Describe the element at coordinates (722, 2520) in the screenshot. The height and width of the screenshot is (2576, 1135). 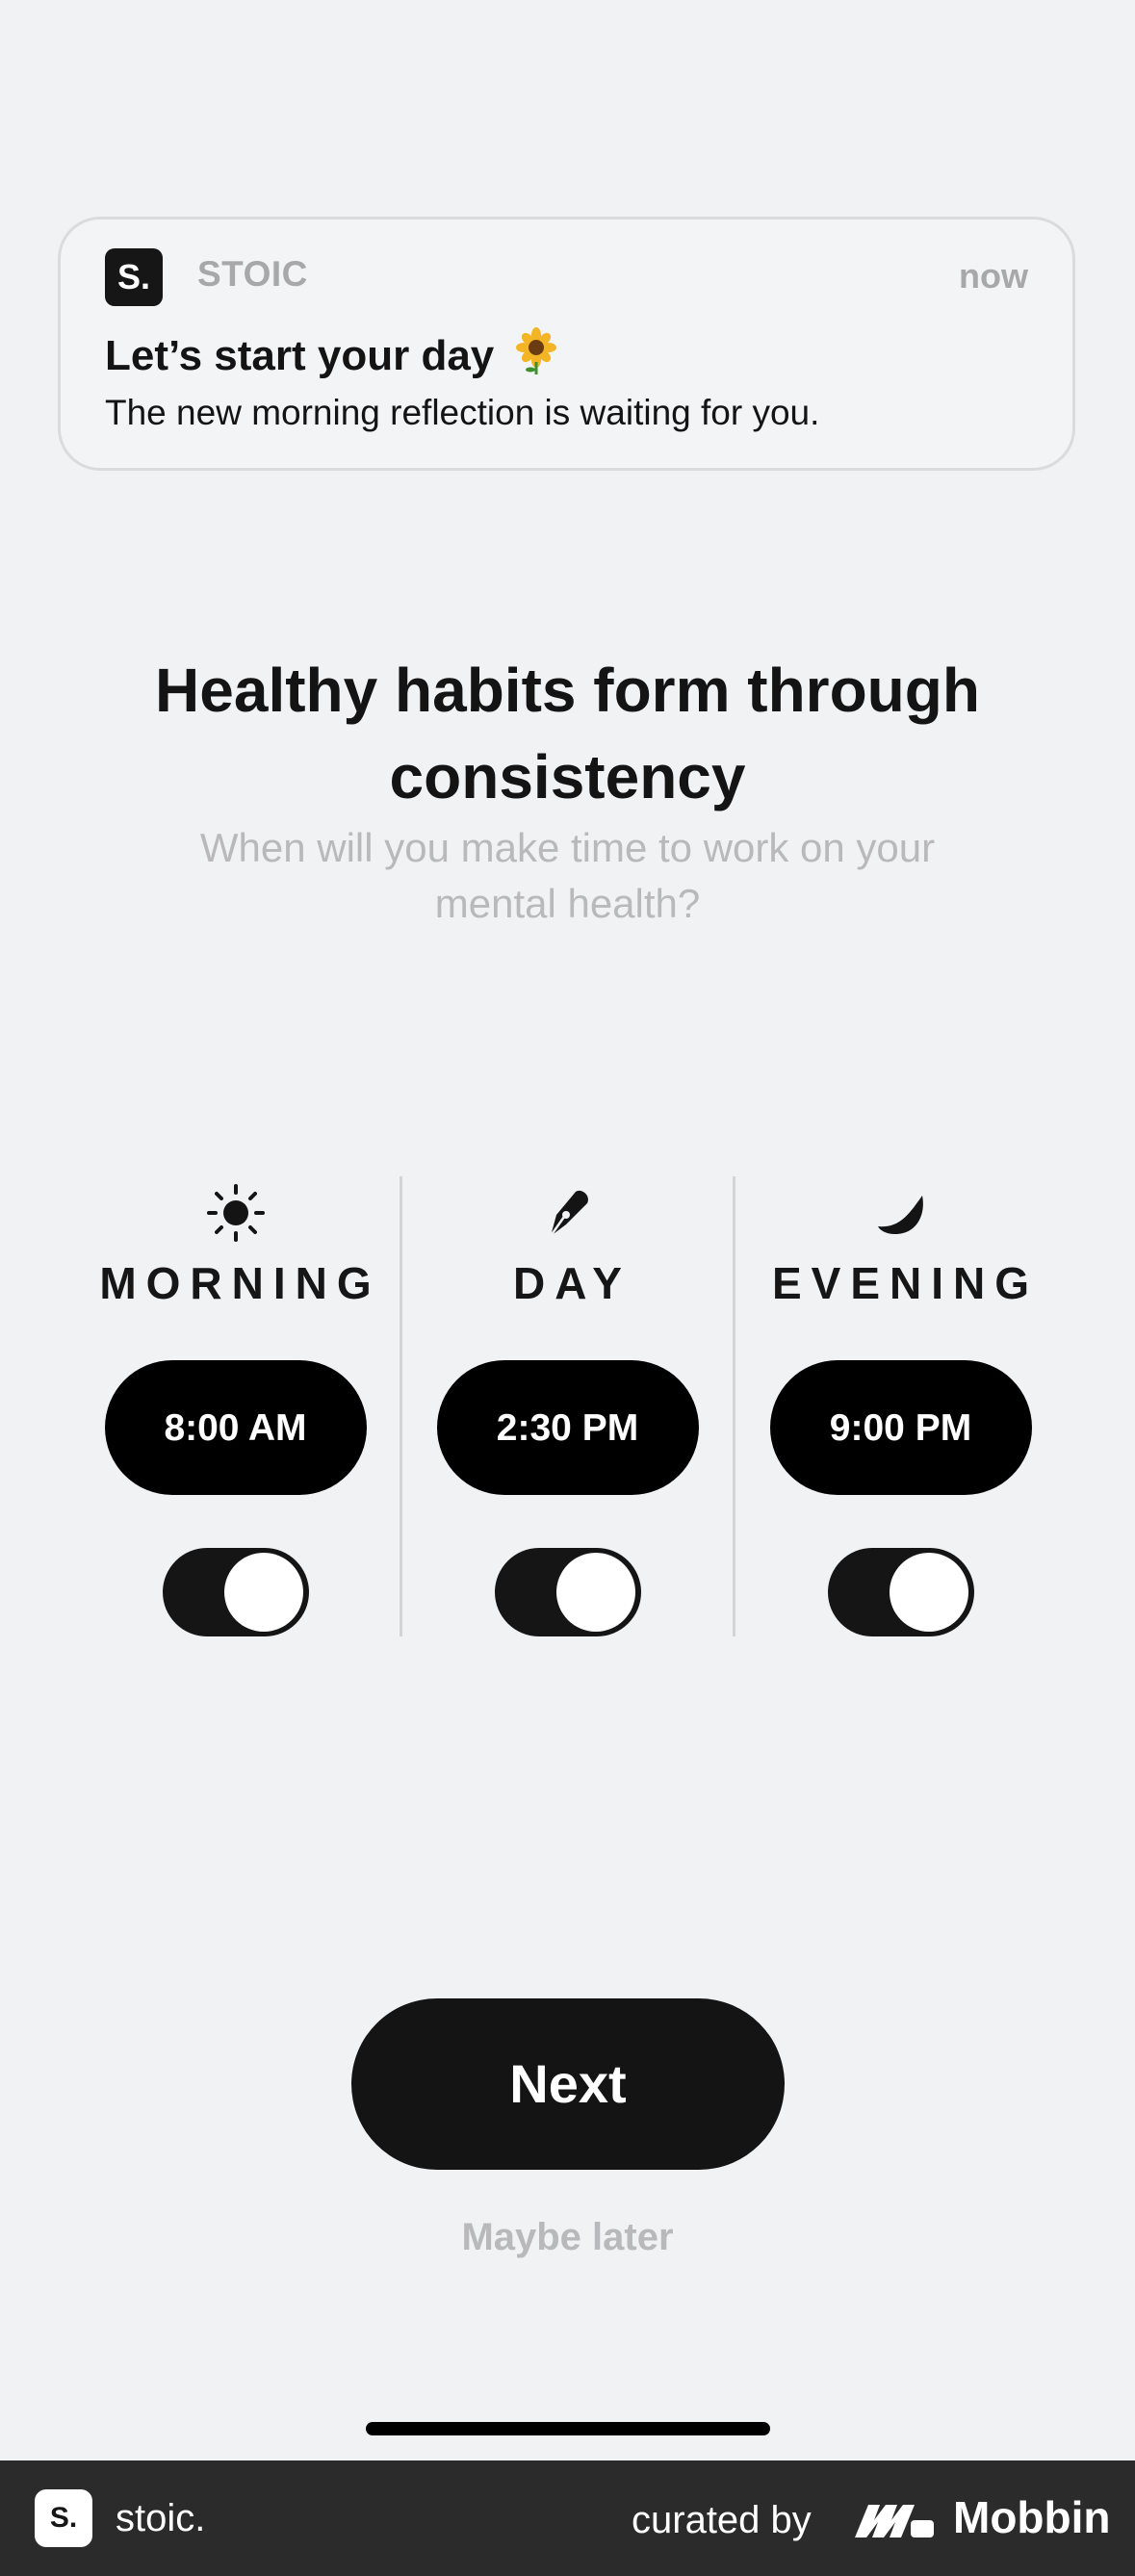
I see `curated-by-label: curated by` at that location.